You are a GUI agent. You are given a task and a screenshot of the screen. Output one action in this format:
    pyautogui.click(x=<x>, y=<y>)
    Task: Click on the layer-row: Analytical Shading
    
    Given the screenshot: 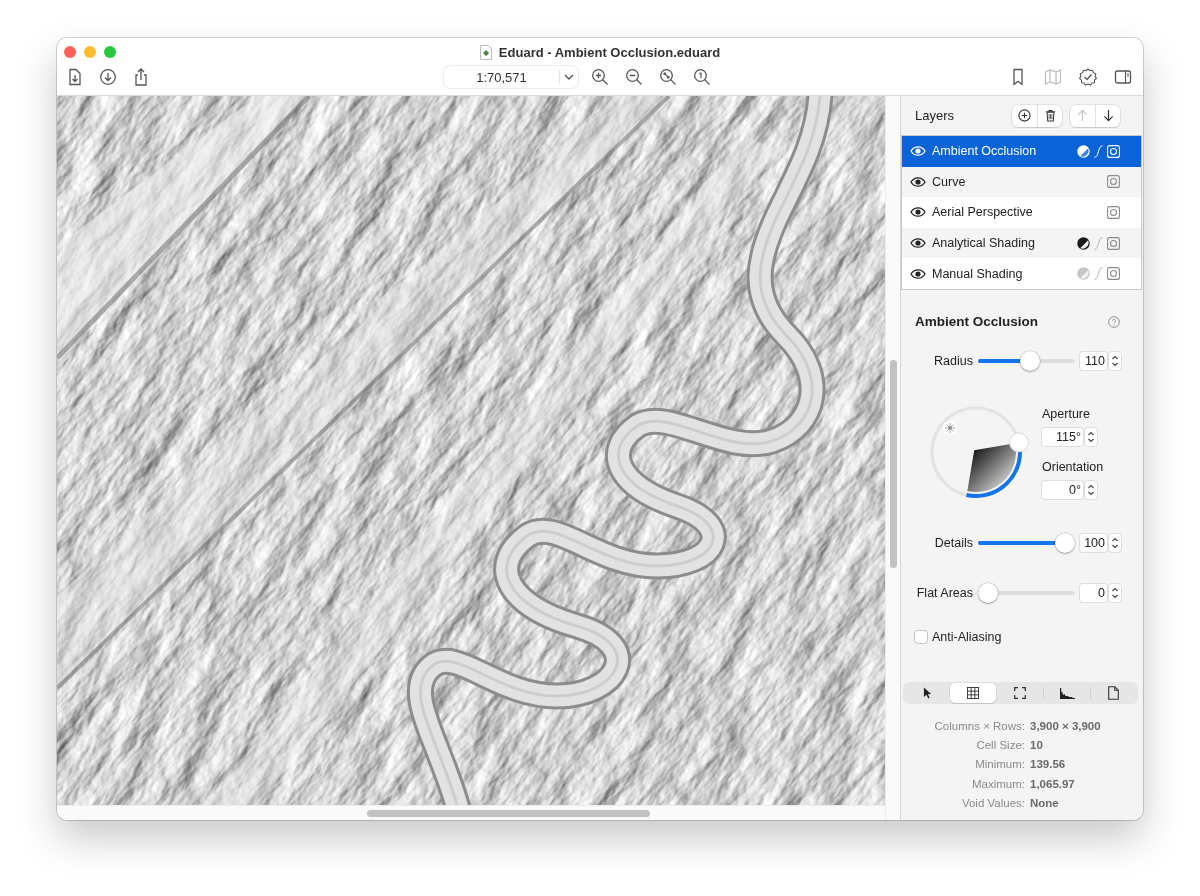 What is the action you would take?
    pyautogui.click(x=1021, y=243)
    